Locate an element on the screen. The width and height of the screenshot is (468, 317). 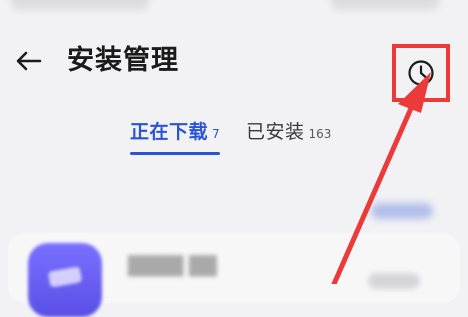
pause-all-link is located at coordinates (402, 211).